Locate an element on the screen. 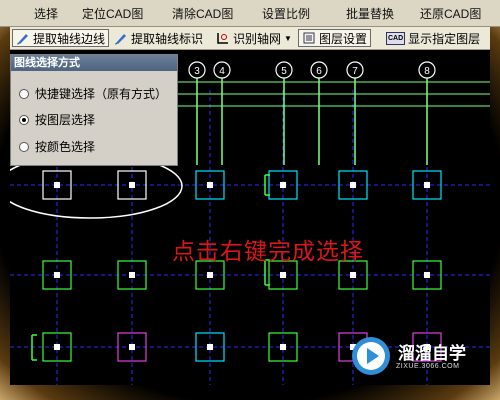 The height and width of the screenshot is (400, 500). top-item-clear-cad: 清除CAD图 is located at coordinates (202, 13).